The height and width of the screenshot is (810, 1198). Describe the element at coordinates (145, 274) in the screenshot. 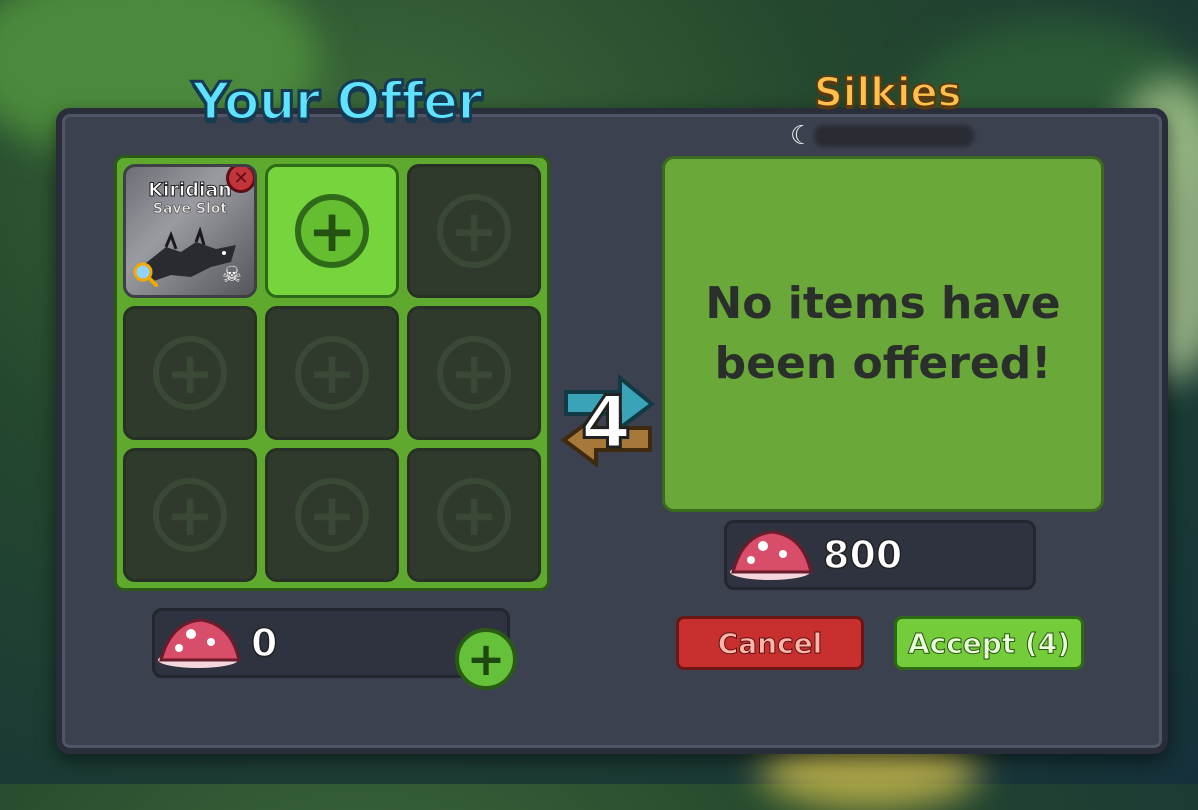

I see `magnifier-icon` at that location.